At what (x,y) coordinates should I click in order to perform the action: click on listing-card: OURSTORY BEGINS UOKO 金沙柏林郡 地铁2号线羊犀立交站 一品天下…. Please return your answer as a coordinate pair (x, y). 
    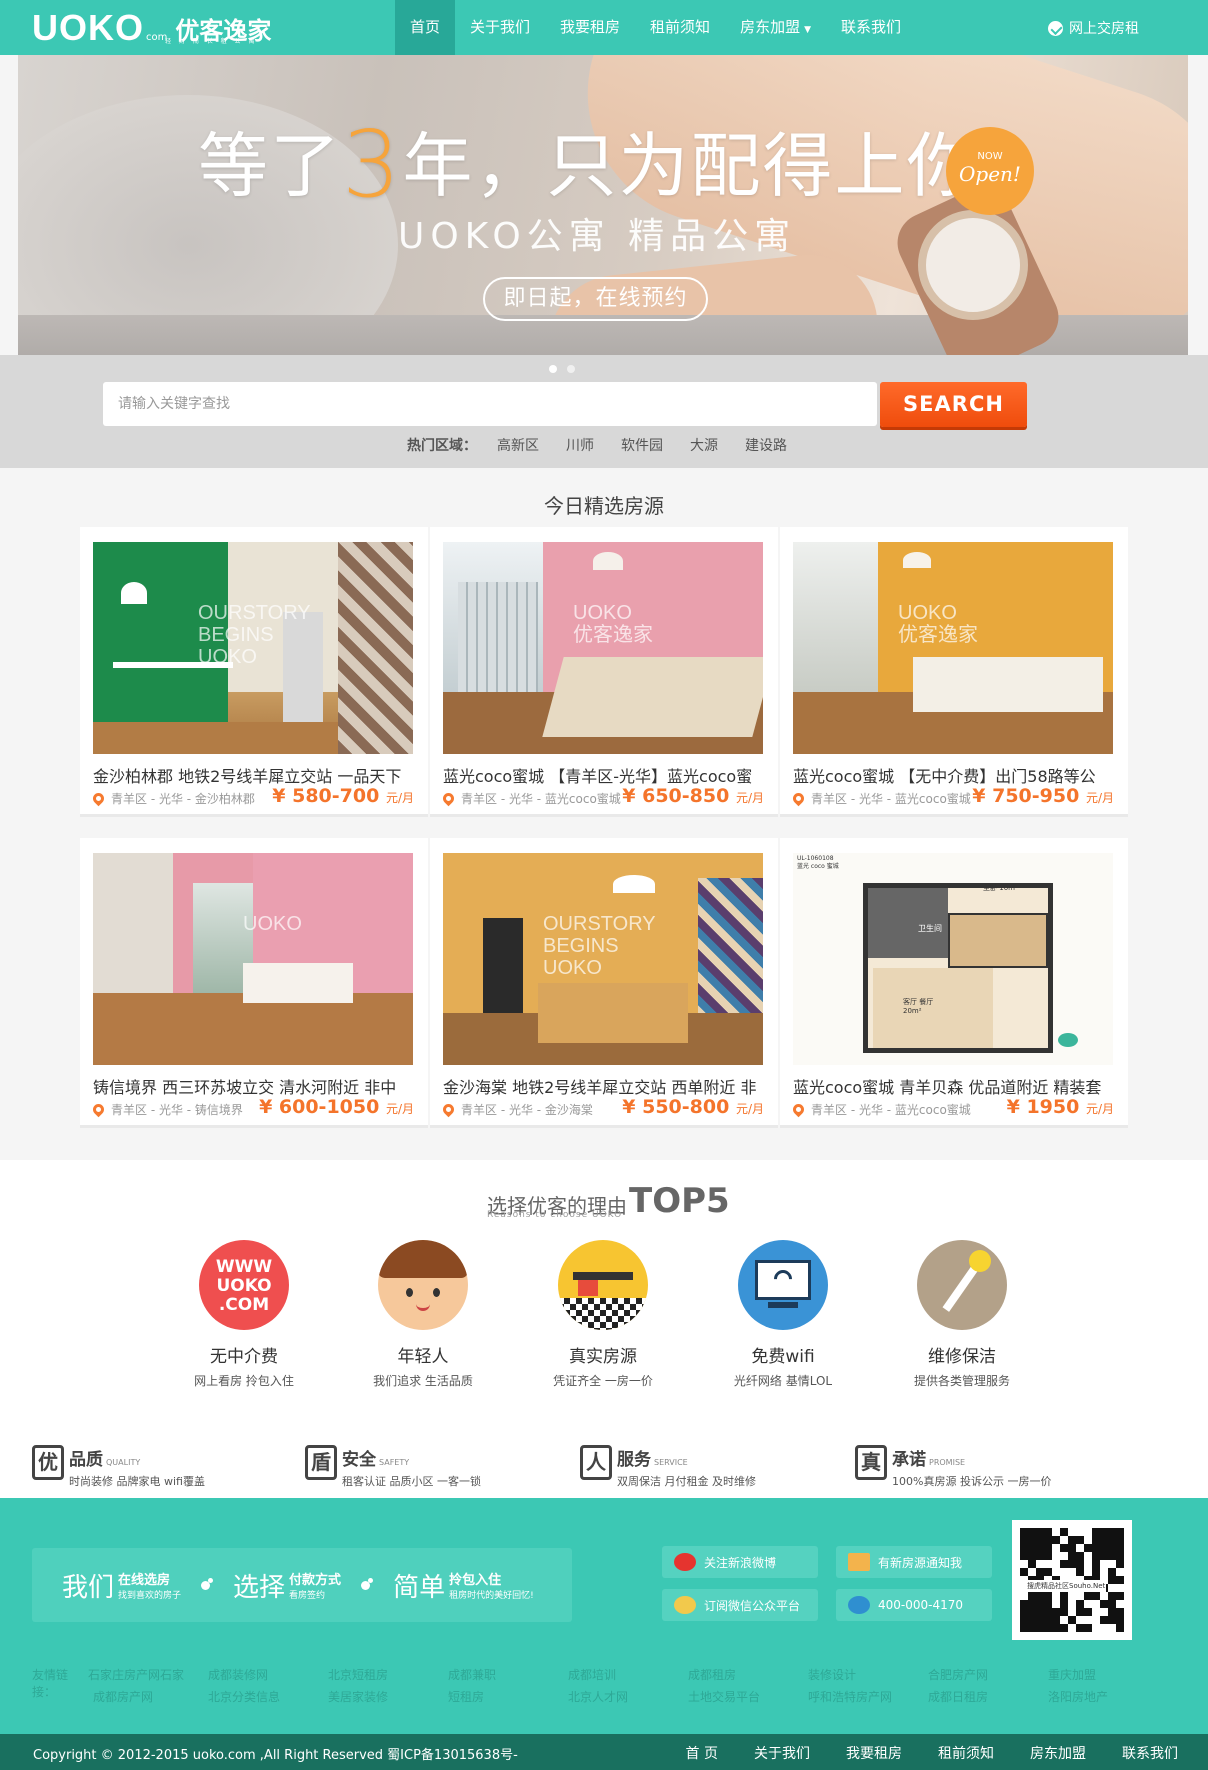
    Looking at the image, I should click on (254, 672).